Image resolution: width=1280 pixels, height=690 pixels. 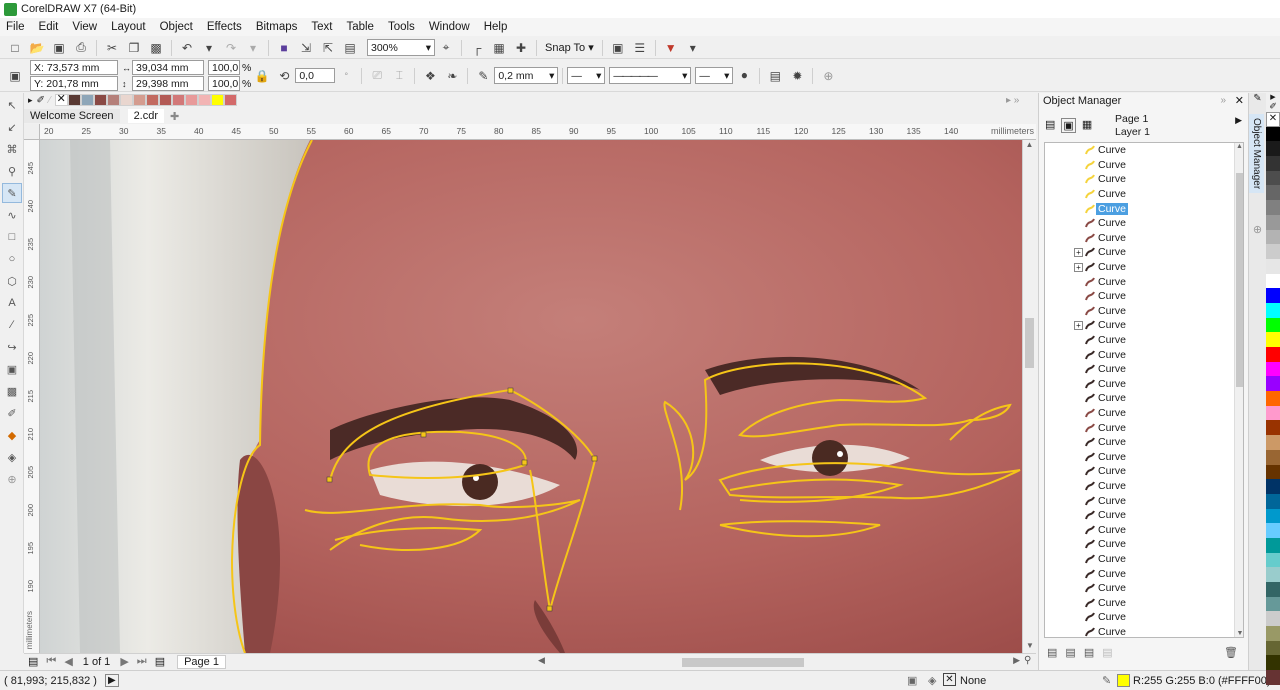 I want to click on crop-tool-icon: ⌘, so click(x=12, y=149).